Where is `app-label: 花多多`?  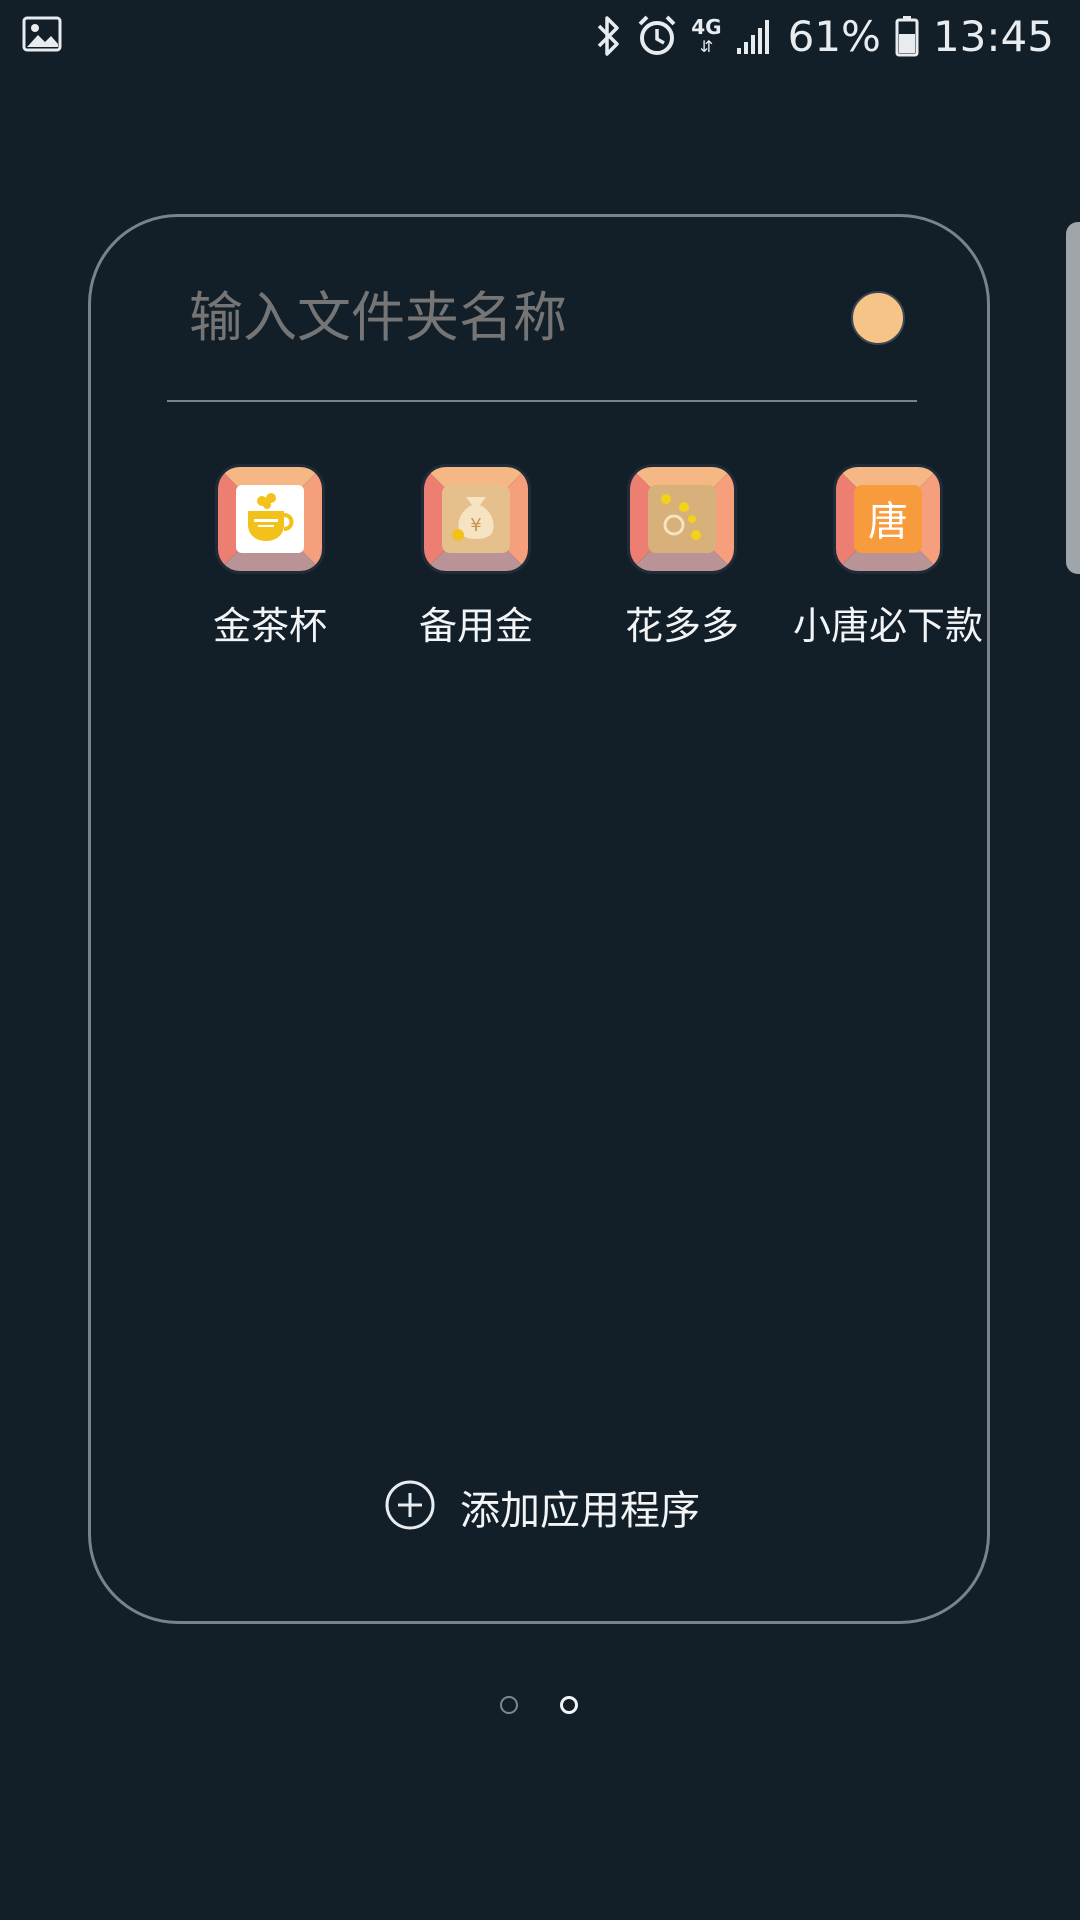 app-label: 花多多 is located at coordinates (681, 626).